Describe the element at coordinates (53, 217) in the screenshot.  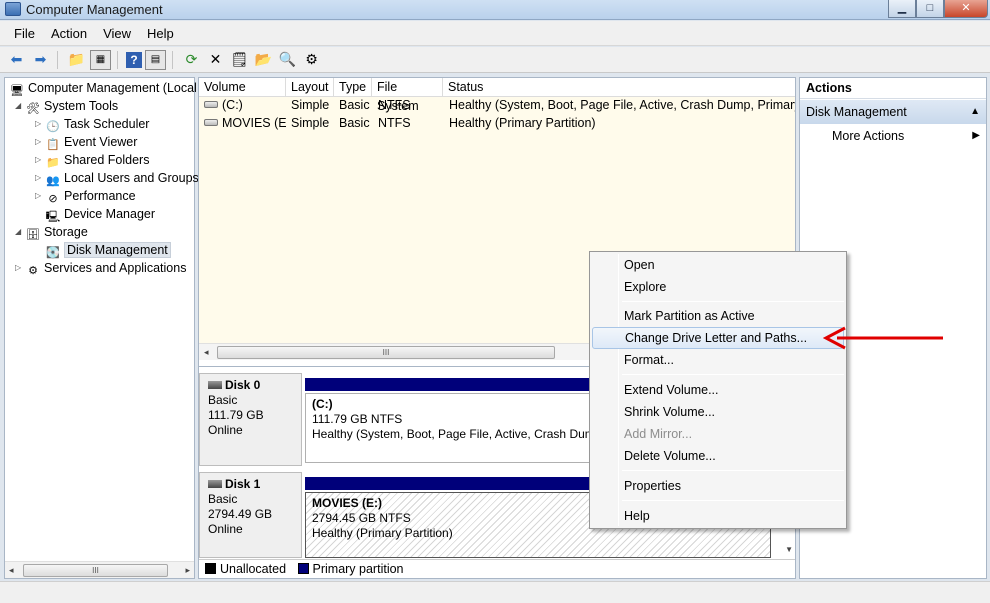
I see `device-manager-icon: 🖳` at that location.